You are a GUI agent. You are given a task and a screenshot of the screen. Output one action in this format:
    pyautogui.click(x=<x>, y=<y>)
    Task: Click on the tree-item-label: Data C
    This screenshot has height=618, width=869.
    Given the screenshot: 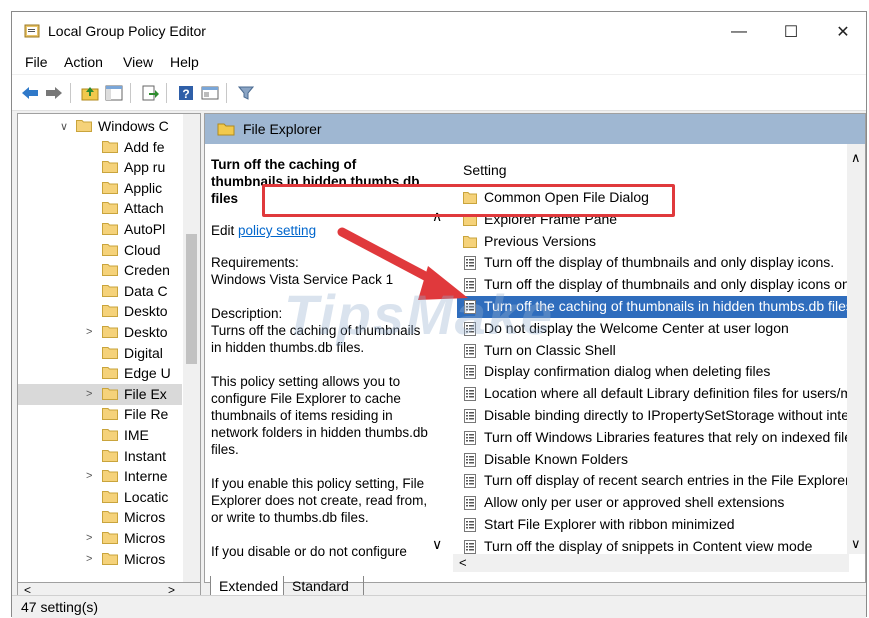 What is the action you would take?
    pyautogui.click(x=146, y=290)
    